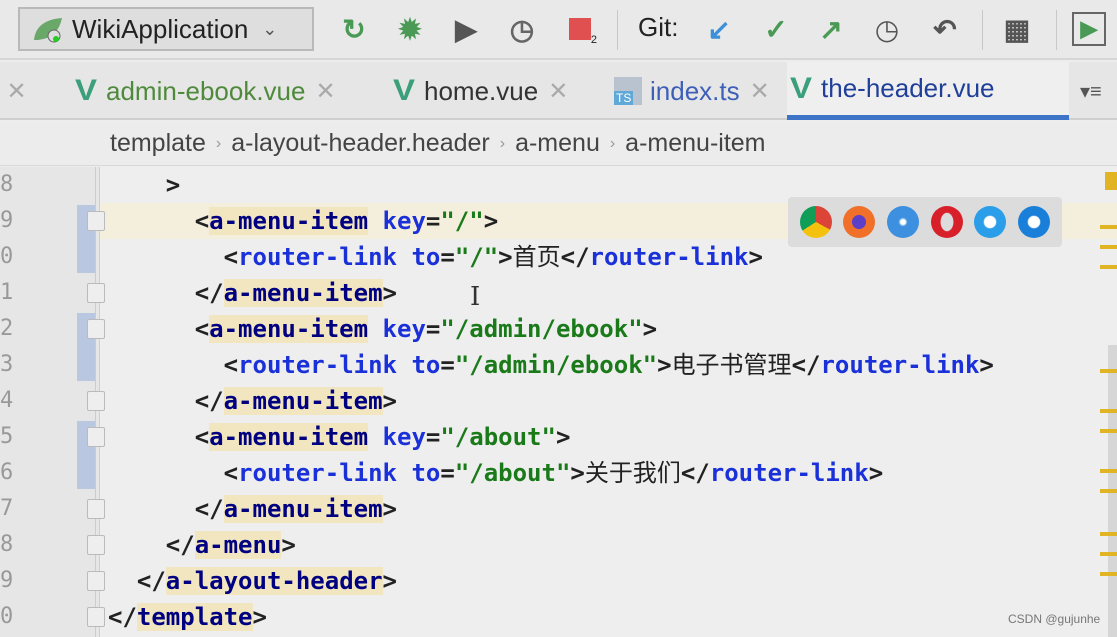 The width and height of the screenshot is (1117, 637). I want to click on coverage-icon: ▶, so click(466, 29).